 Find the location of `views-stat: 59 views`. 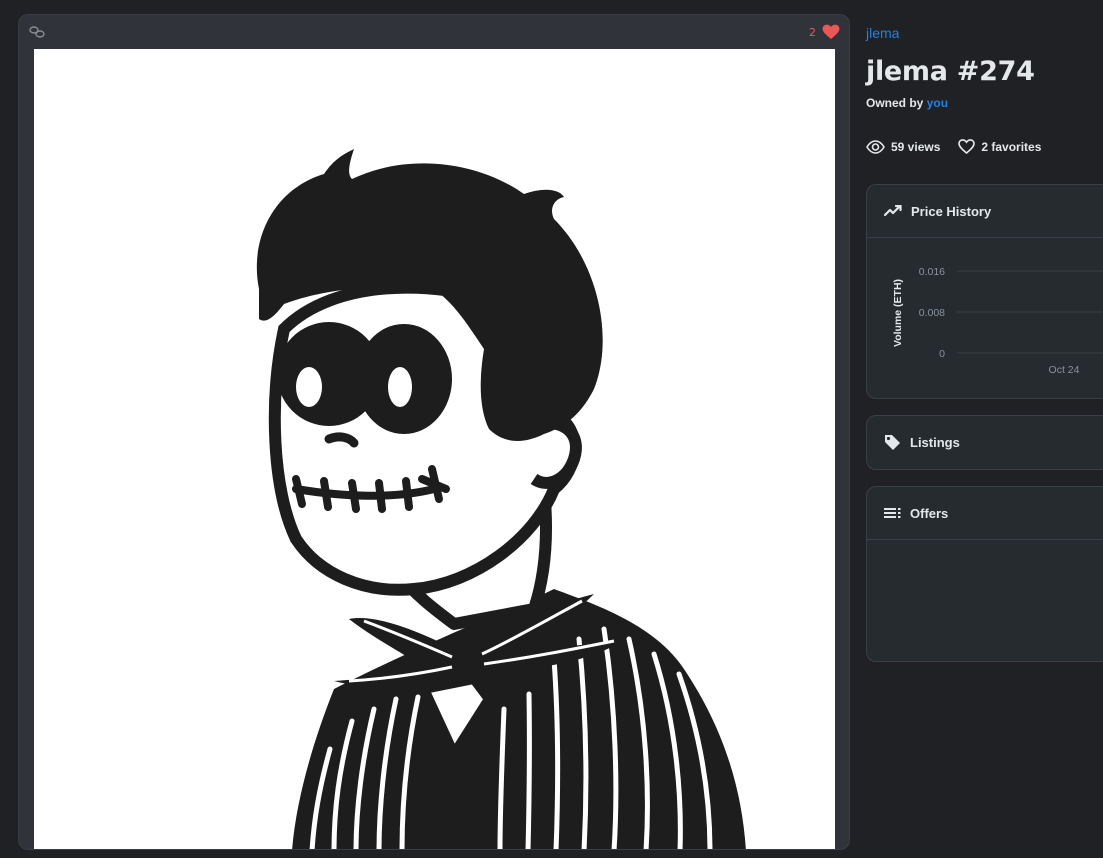

views-stat: 59 views is located at coordinates (903, 147).